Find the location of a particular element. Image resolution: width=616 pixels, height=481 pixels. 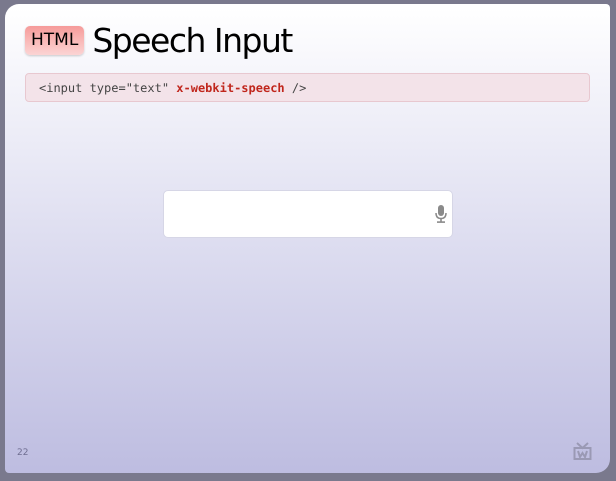

slide-title: Speech Input is located at coordinates (192, 40).